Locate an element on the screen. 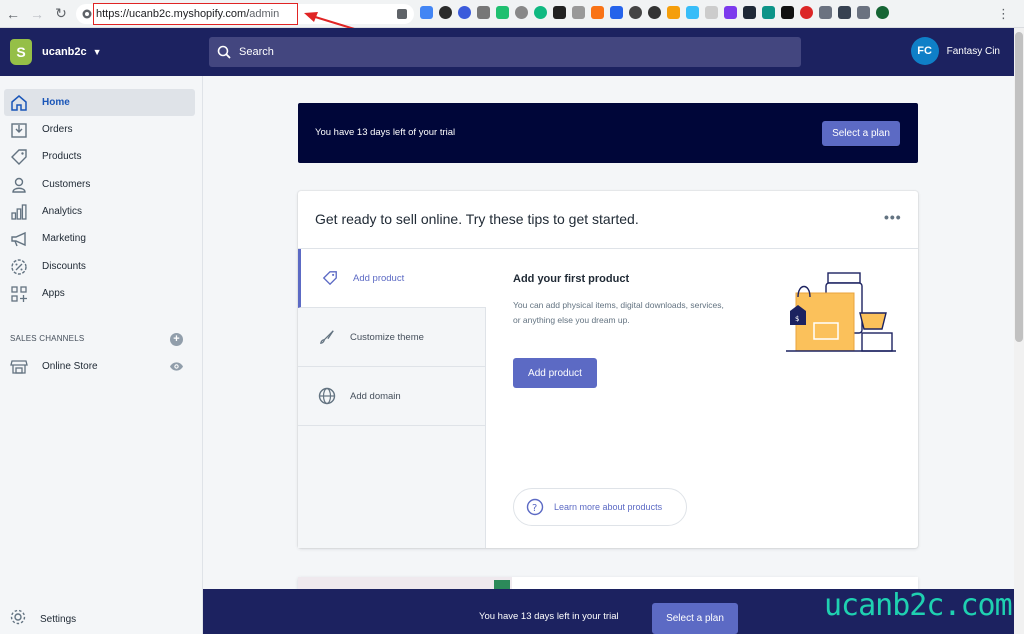 This screenshot has width=1024, height=634. admin-topbar: S ucanb2c ▼ Search FC Fantasy Cin is located at coordinates (507, 52).